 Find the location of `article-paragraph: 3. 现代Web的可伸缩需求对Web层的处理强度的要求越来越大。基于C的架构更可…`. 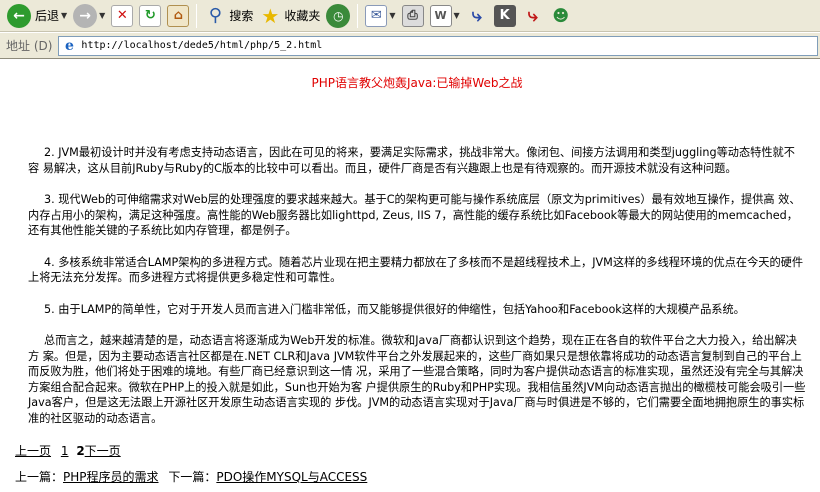

article-paragraph: 3. 现代Web的可伸缩需求对Web层的处理强度的要求越来越大。基于C的架构更可… is located at coordinates (414, 215).